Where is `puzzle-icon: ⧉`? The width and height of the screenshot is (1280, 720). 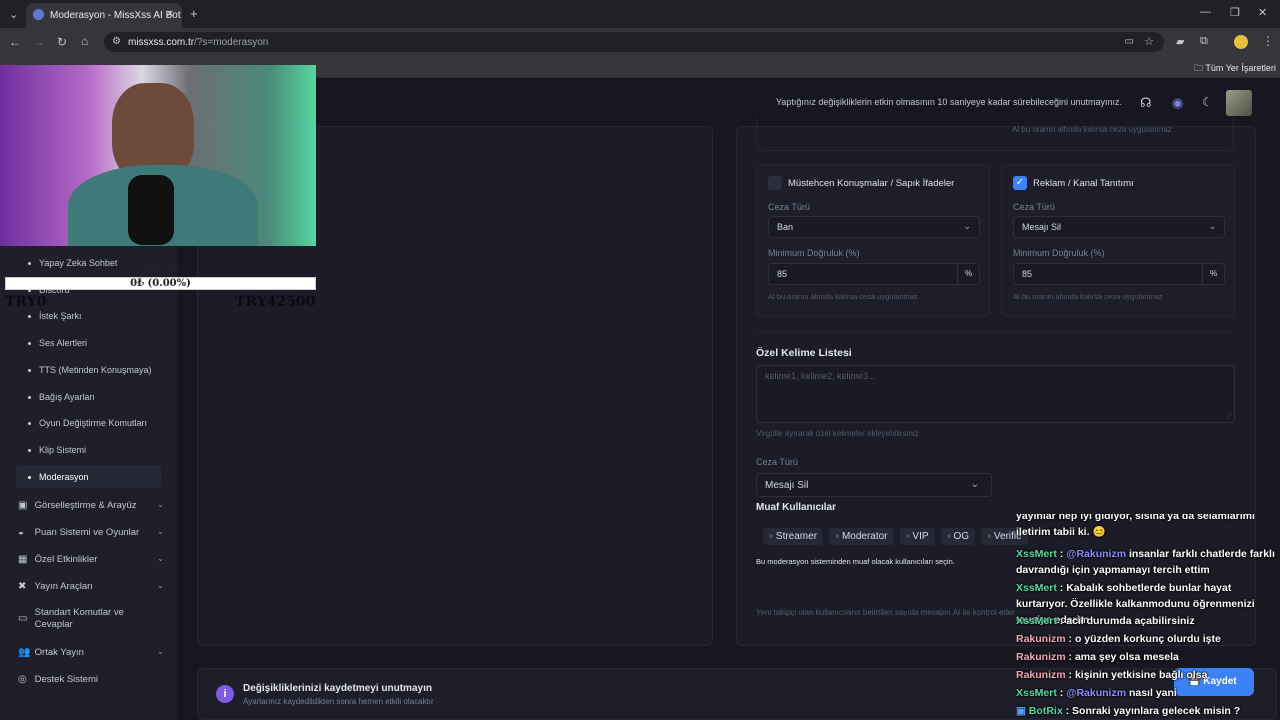
puzzle-icon: ⧉ is located at coordinates (1204, 41).